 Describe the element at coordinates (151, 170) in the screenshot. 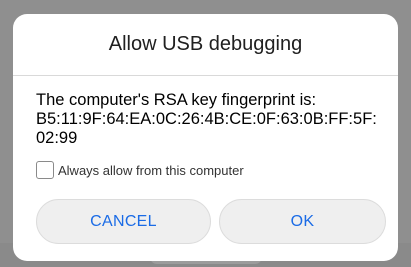

I see `always-allow-label: Always allow from this computer` at that location.